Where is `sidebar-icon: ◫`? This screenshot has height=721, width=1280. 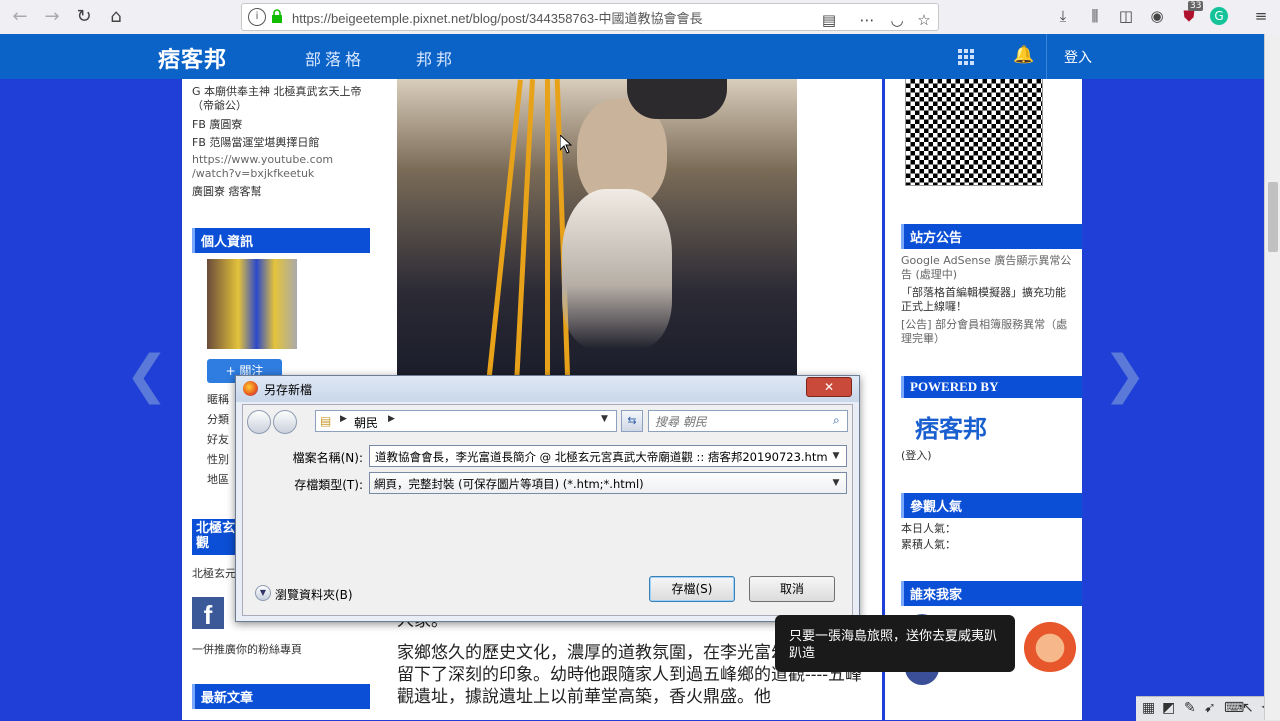 sidebar-icon: ◫ is located at coordinates (1126, 16).